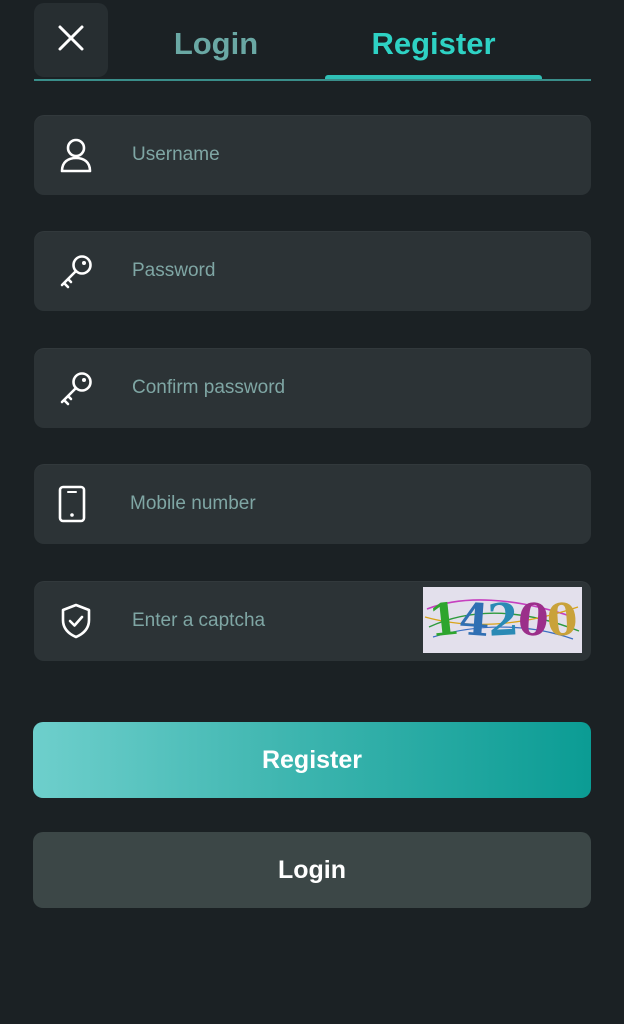 This screenshot has width=624, height=1024. I want to click on phone-icon, so click(72, 504).